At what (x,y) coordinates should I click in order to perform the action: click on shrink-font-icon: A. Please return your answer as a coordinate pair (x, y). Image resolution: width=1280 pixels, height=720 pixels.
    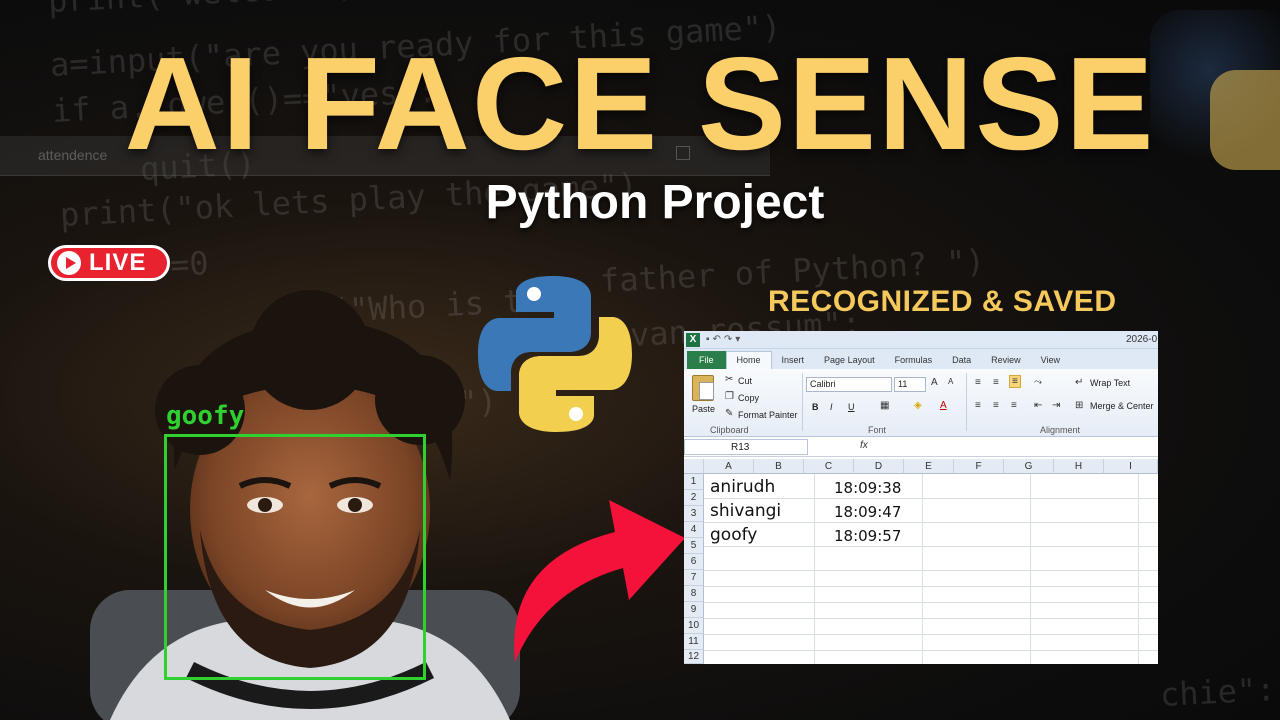
    Looking at the image, I should click on (950, 381).